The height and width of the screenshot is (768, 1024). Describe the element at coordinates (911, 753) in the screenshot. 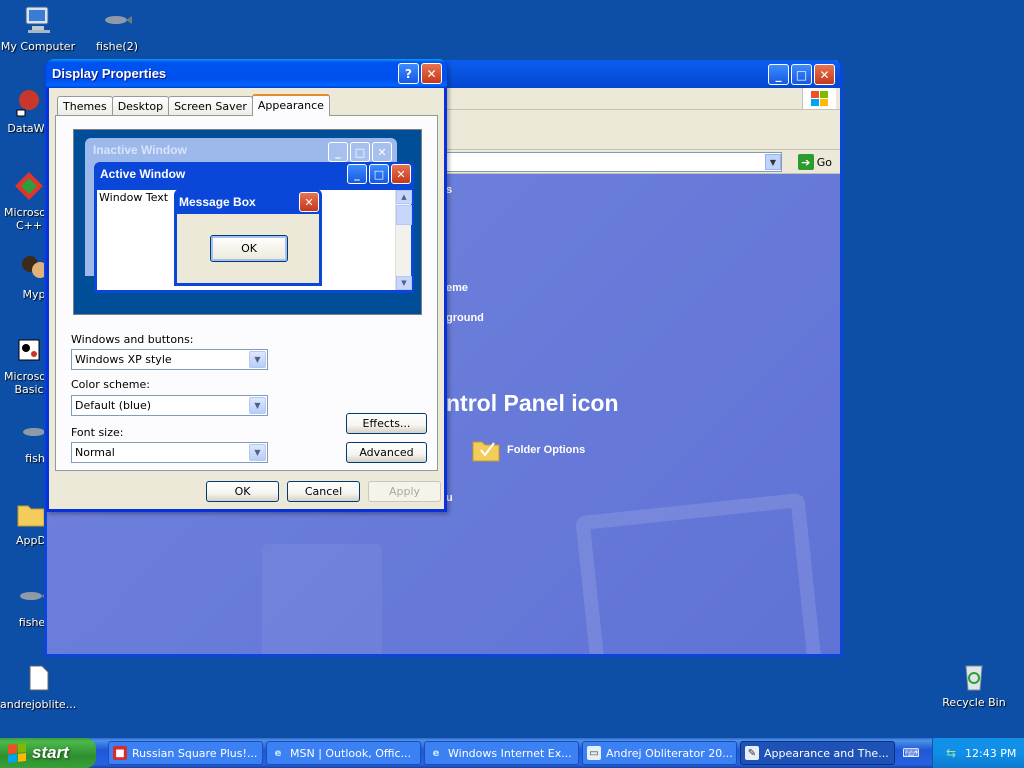

I see `keyboard-icon: ⌨` at that location.